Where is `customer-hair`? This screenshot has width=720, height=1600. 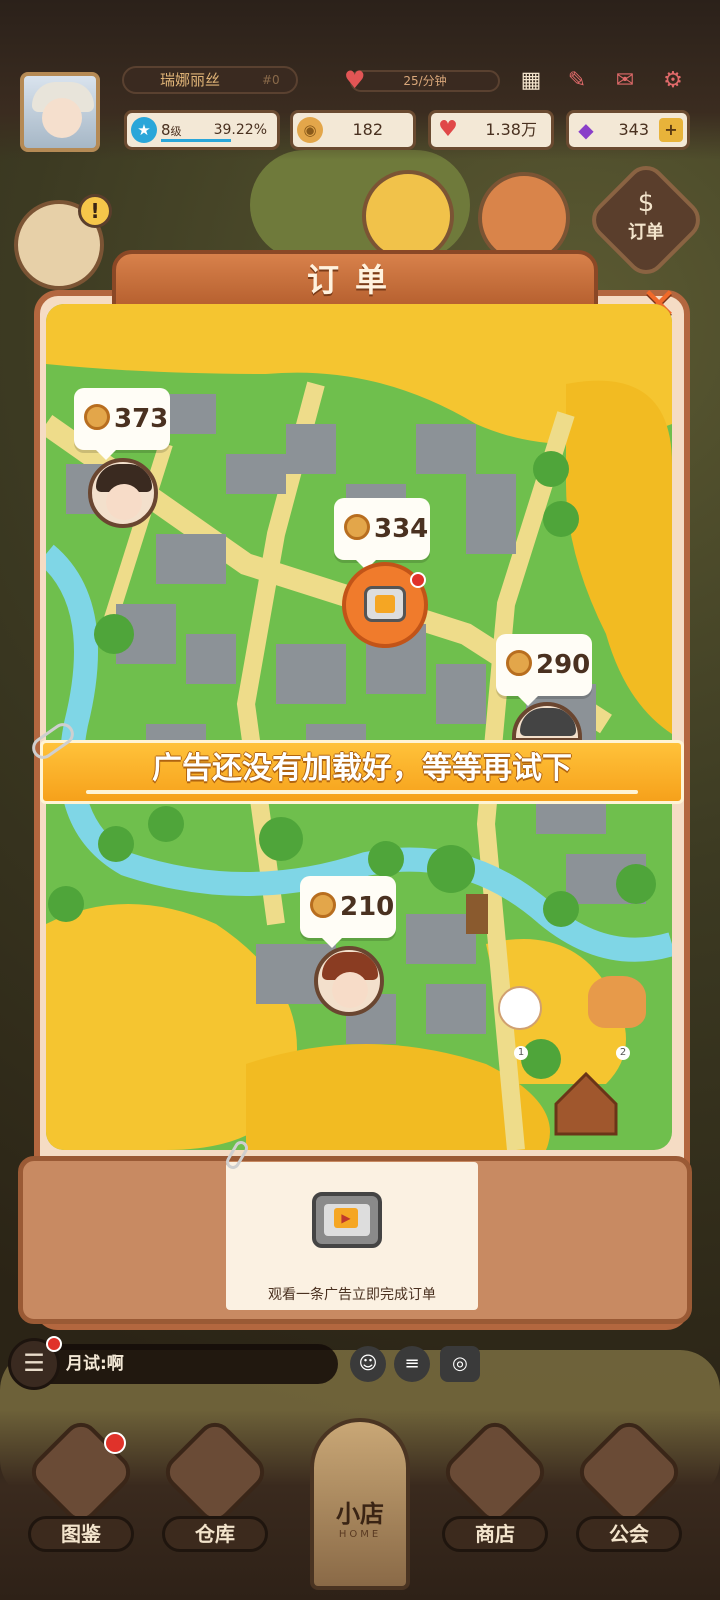 customer-hair is located at coordinates (548, 722).